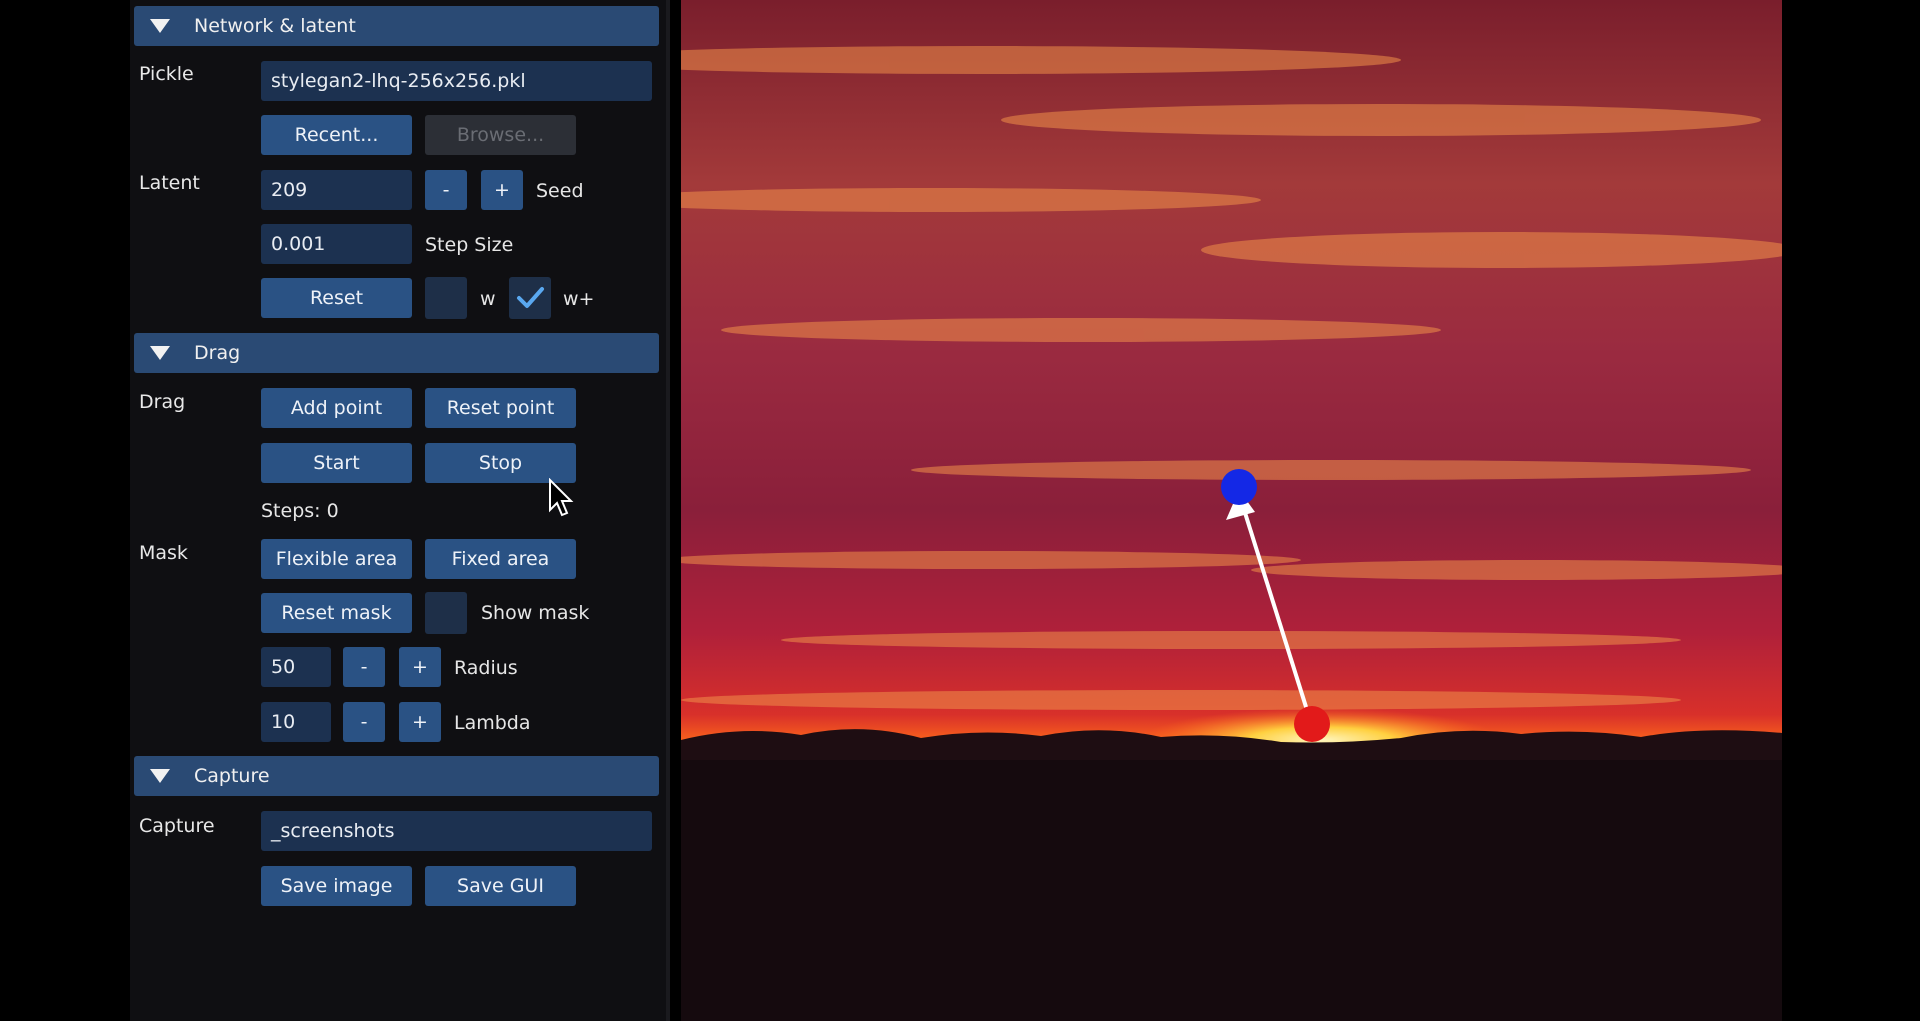  I want to click on flexible-area-button: Flexible area, so click(336, 559).